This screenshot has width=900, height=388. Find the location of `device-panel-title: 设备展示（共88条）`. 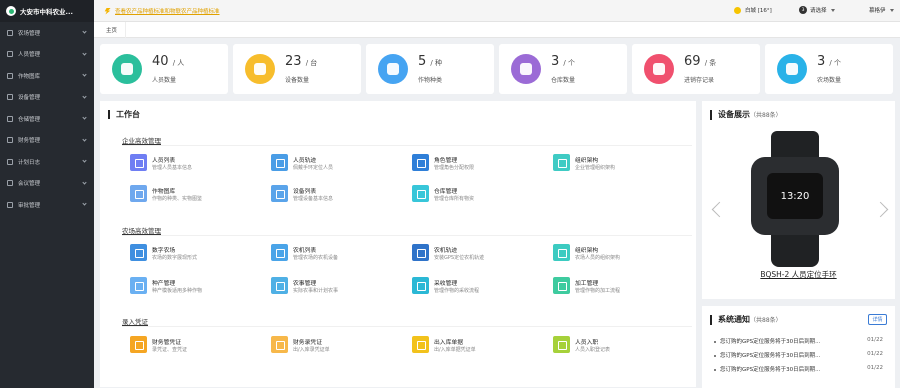

device-panel-title: 设备展示（共88条） is located at coordinates (746, 115).